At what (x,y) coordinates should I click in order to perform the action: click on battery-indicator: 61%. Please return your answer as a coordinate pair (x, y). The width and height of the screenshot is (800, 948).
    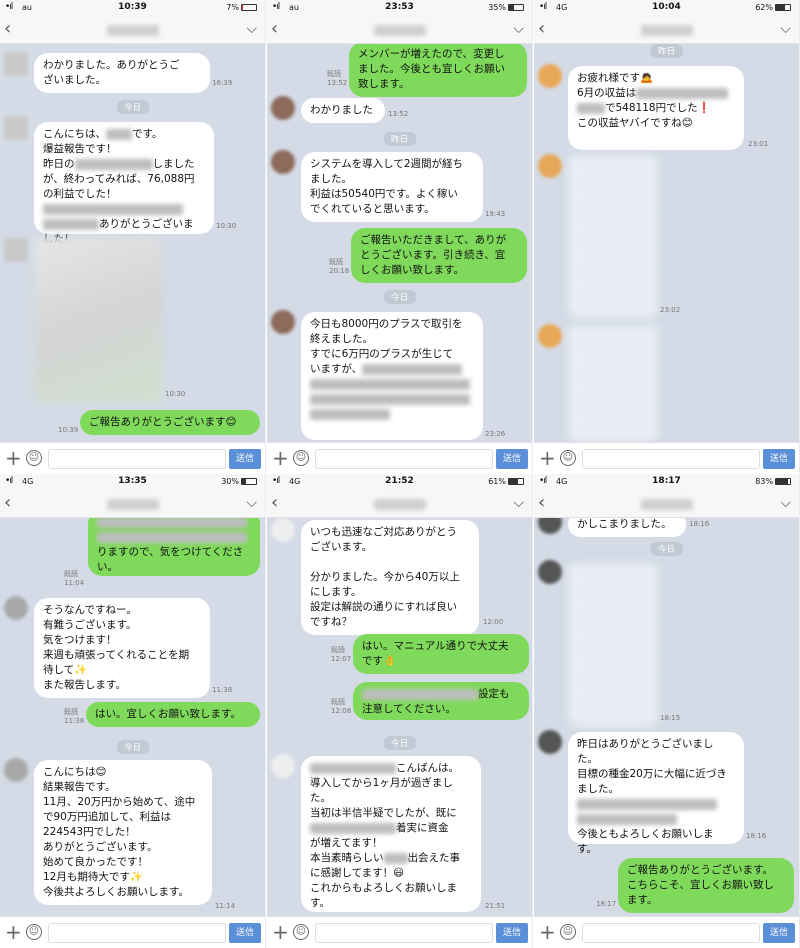
    Looking at the image, I should click on (506, 481).